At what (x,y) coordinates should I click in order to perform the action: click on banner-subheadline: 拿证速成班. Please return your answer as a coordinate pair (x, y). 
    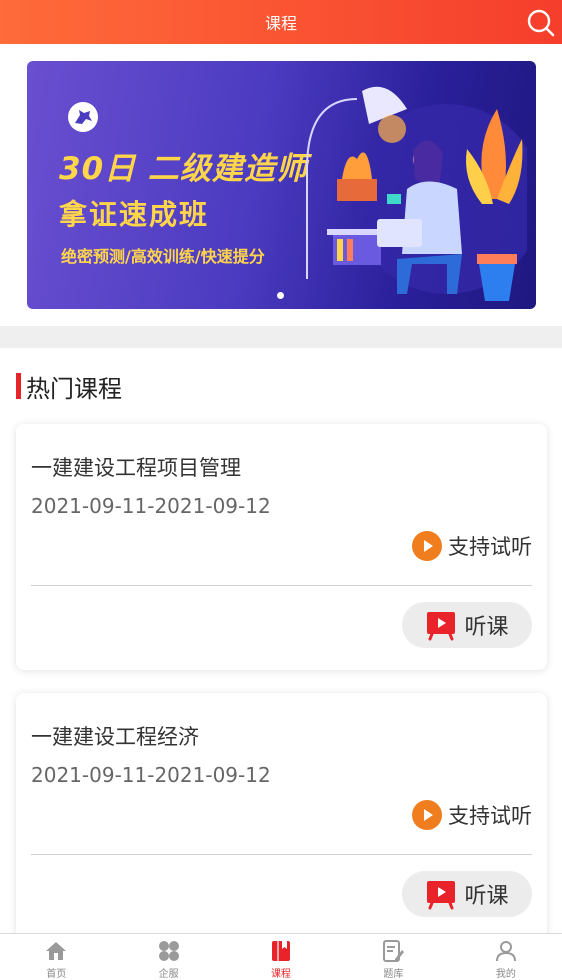
    Looking at the image, I should click on (134, 214).